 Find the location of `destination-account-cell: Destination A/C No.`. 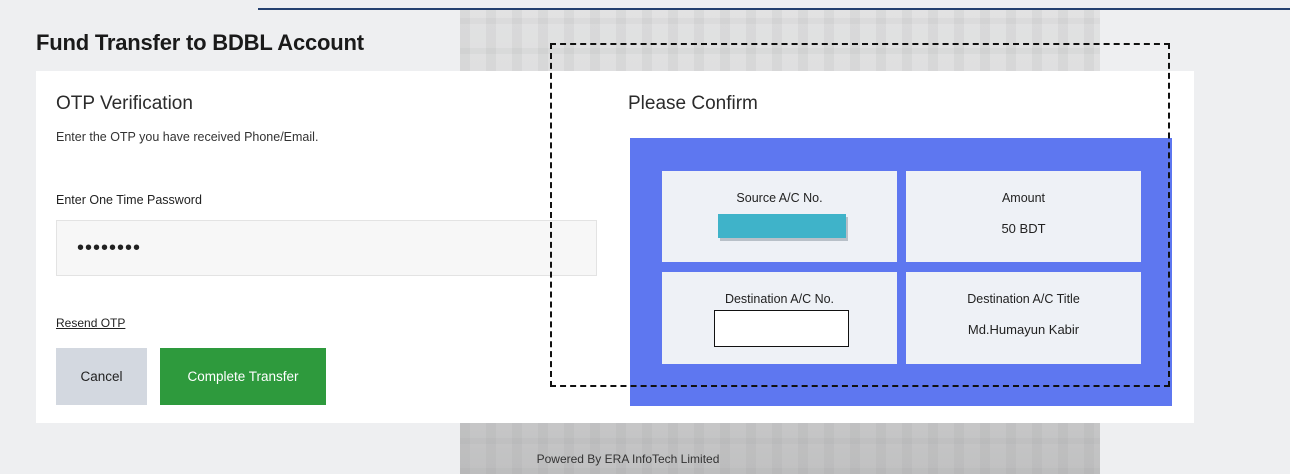

destination-account-cell: Destination A/C No. is located at coordinates (779, 318).